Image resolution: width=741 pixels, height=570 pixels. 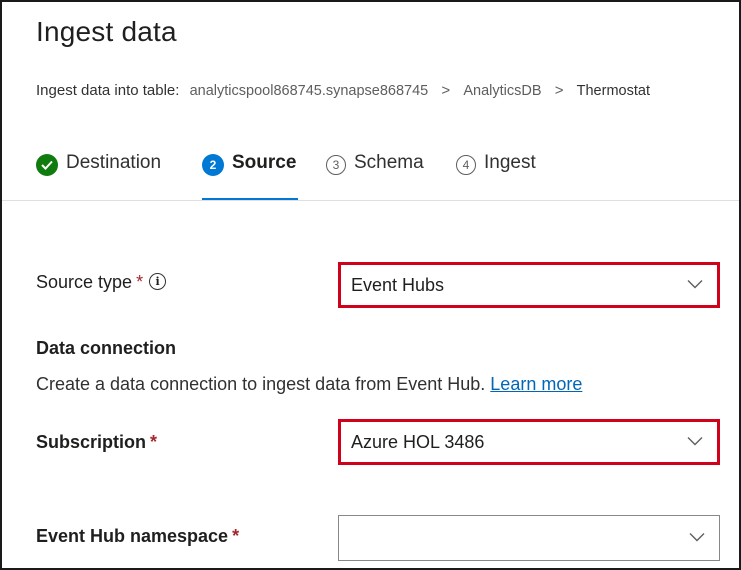 What do you see at coordinates (398, 284) in the screenshot?
I see `source-type-value: Event Hubs` at bounding box center [398, 284].